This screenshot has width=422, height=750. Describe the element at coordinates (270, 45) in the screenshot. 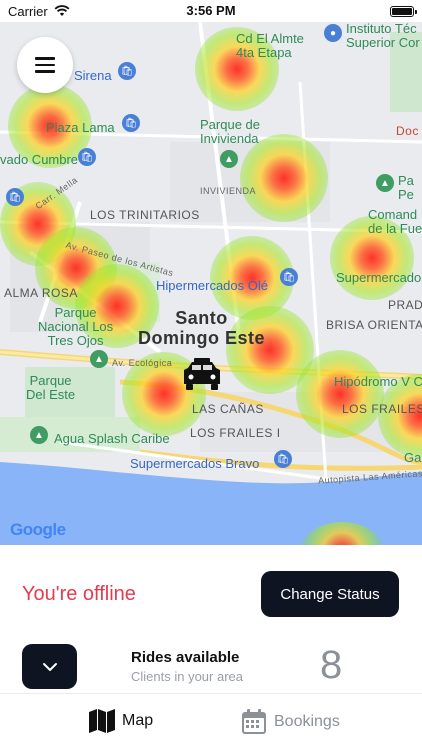

I see `map-label: Cd El Almte 4ta Etapa` at that location.